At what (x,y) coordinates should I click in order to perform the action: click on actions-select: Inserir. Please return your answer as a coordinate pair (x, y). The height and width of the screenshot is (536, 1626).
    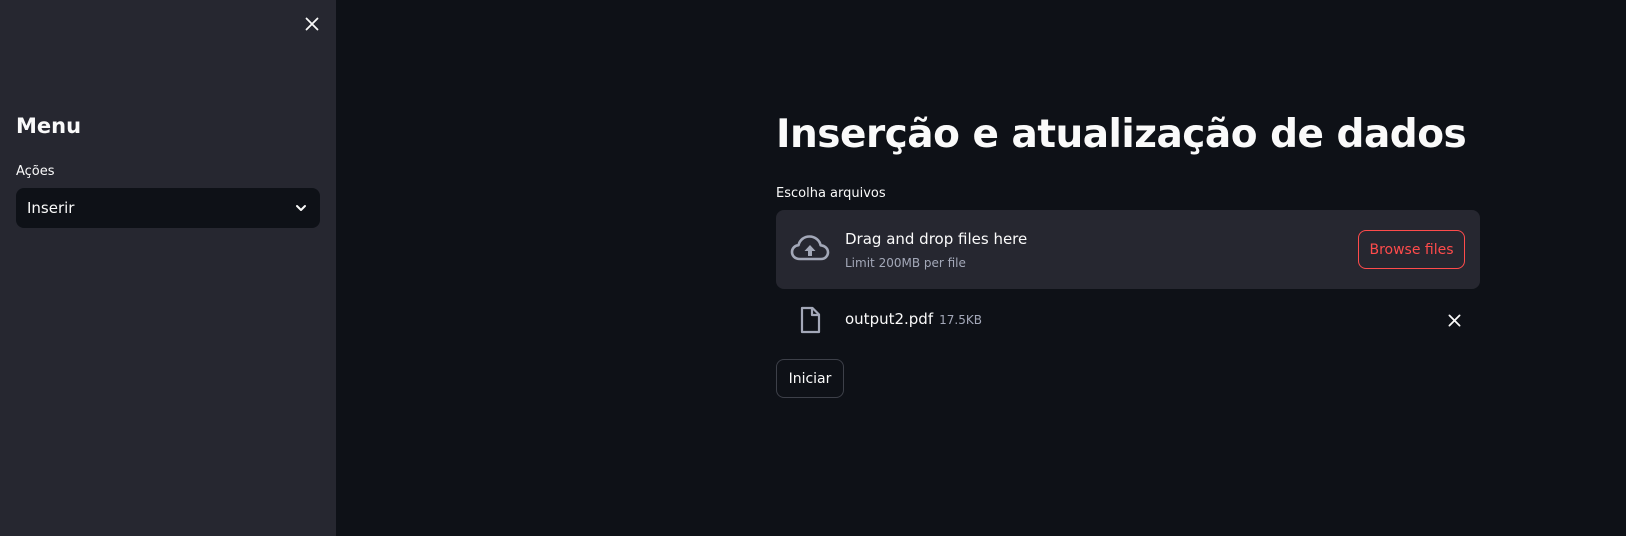
    Looking at the image, I should click on (168, 208).